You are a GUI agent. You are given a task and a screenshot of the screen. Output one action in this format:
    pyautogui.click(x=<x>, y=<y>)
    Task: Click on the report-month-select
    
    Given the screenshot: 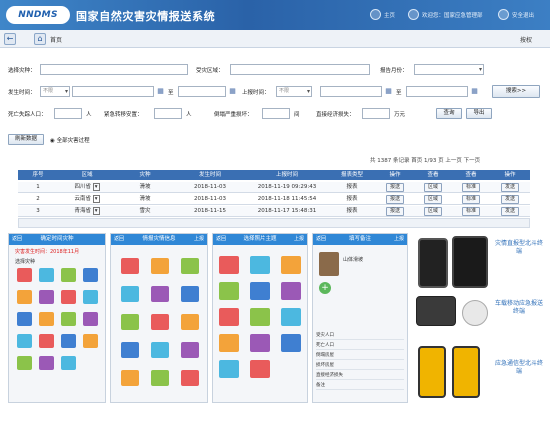 What is the action you would take?
    pyautogui.click(x=449, y=69)
    